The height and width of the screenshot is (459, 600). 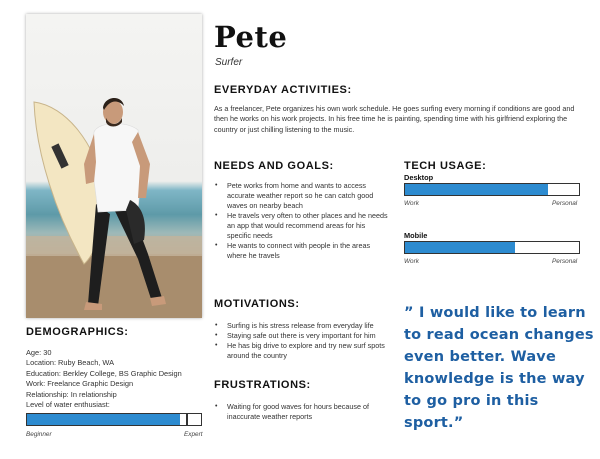 I want to click on tech-heading: TECH USAGE:, so click(x=445, y=166).